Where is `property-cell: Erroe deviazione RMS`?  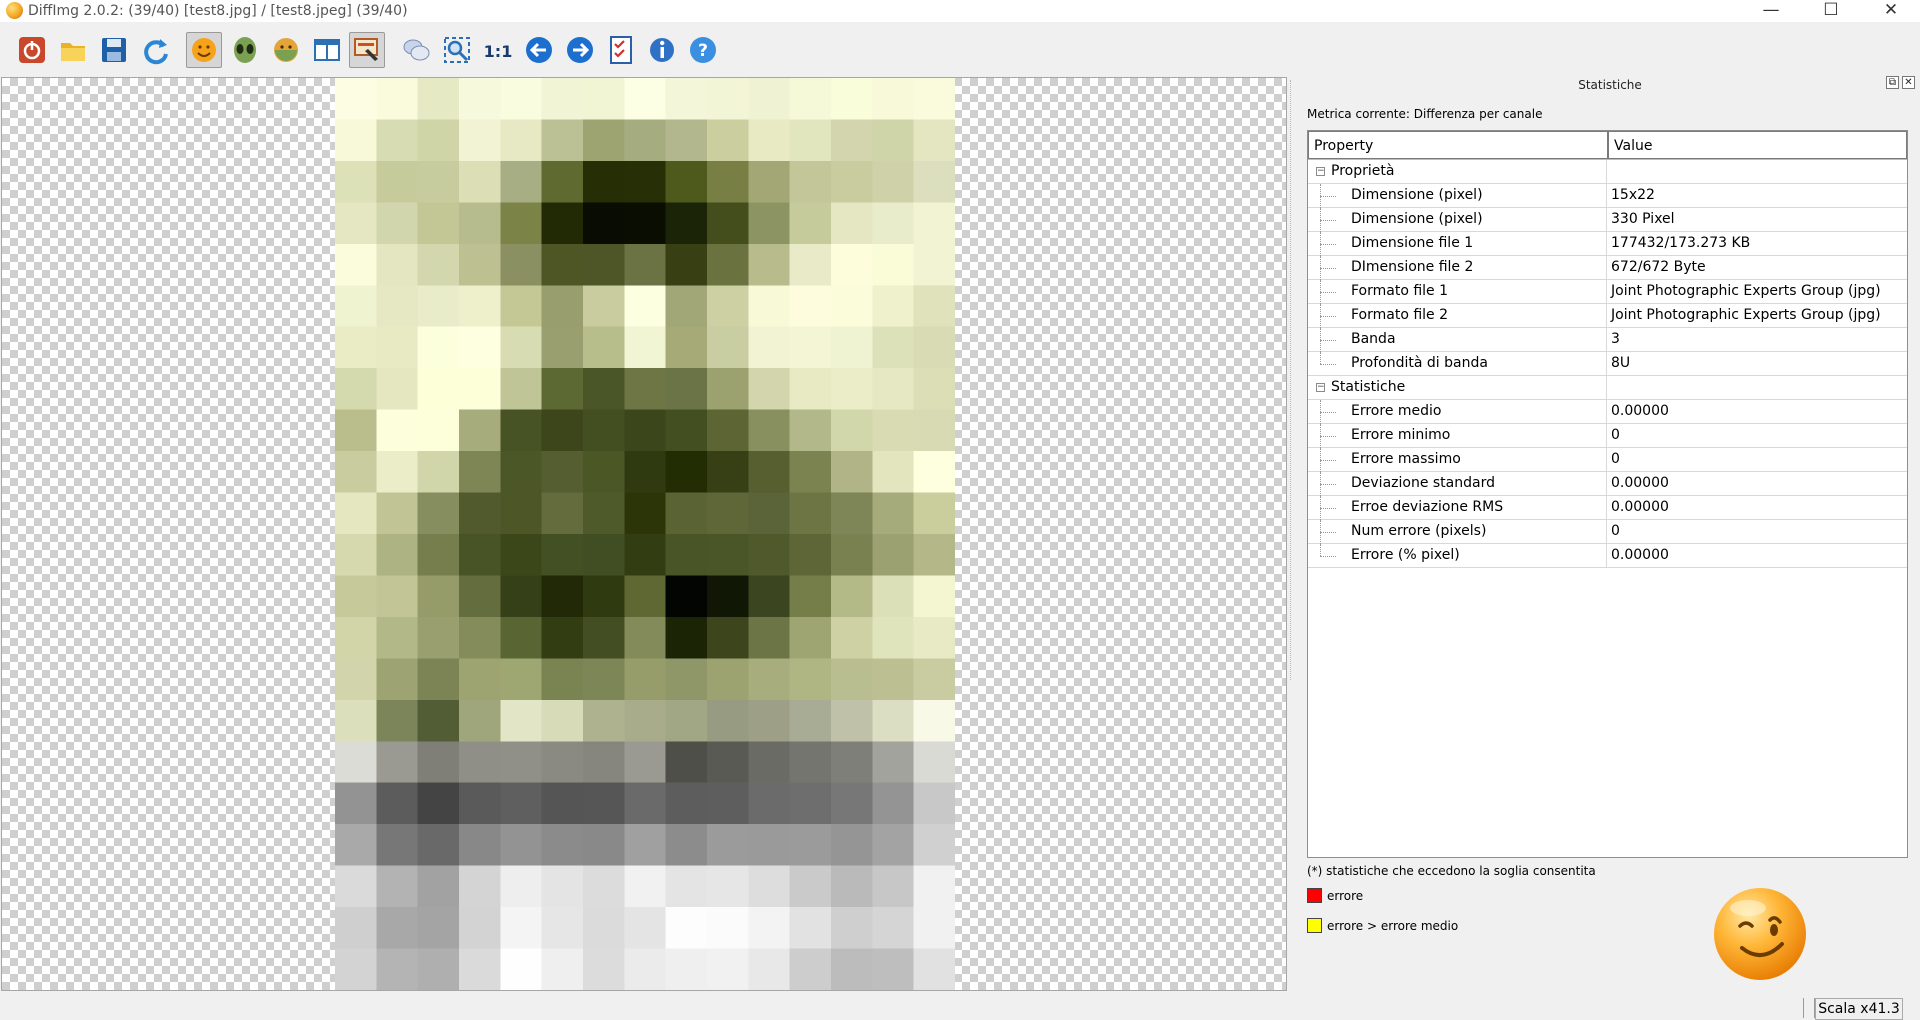
property-cell: Erroe deviazione RMS is located at coordinates (1457, 508).